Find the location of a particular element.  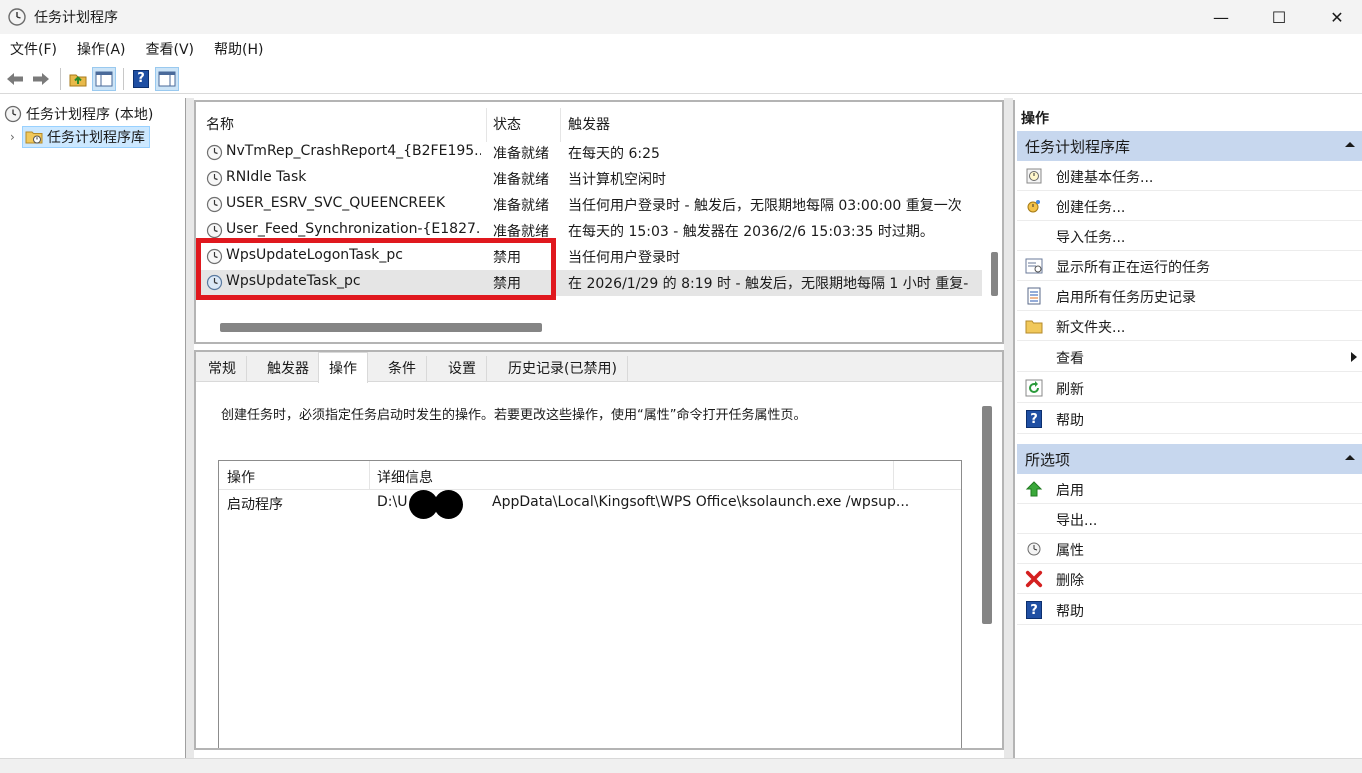

task-trigger: 在每天的 6:25 is located at coordinates (614, 154).